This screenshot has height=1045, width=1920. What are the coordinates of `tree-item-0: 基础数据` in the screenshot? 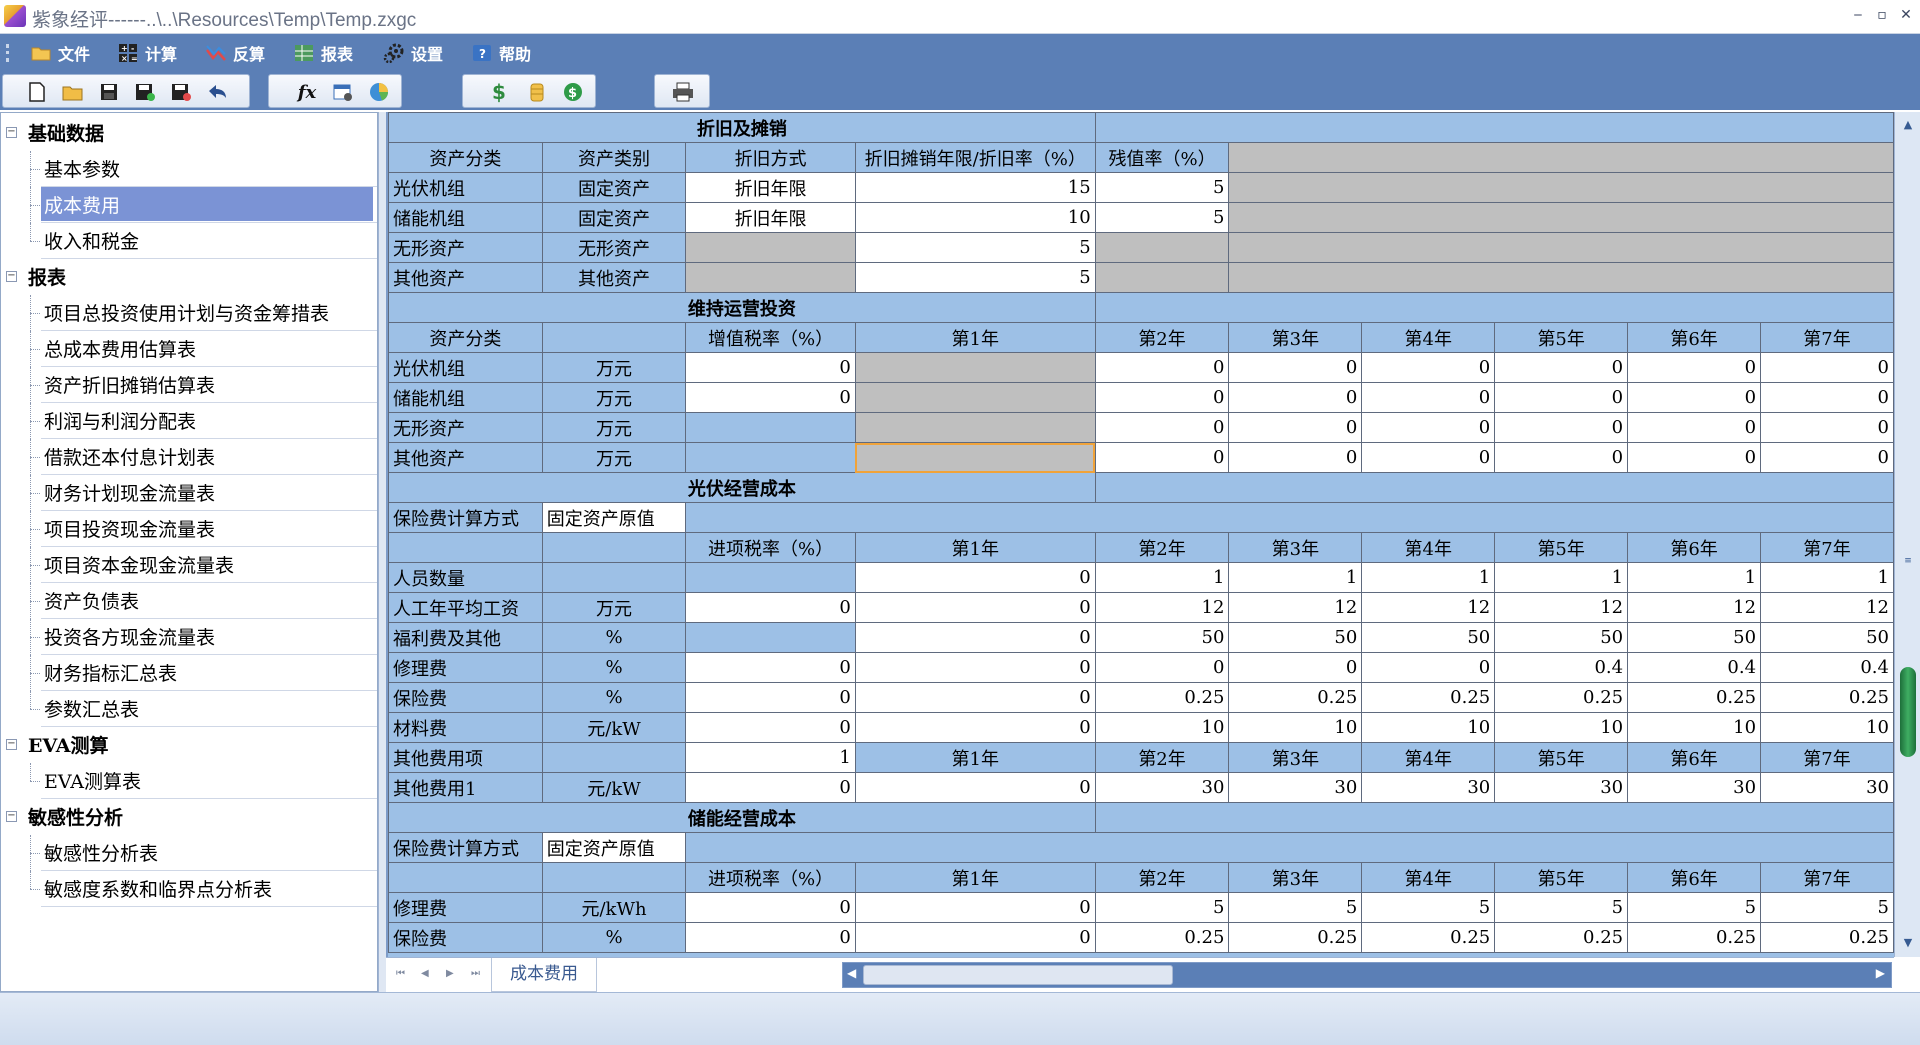 It's located at (199, 132).